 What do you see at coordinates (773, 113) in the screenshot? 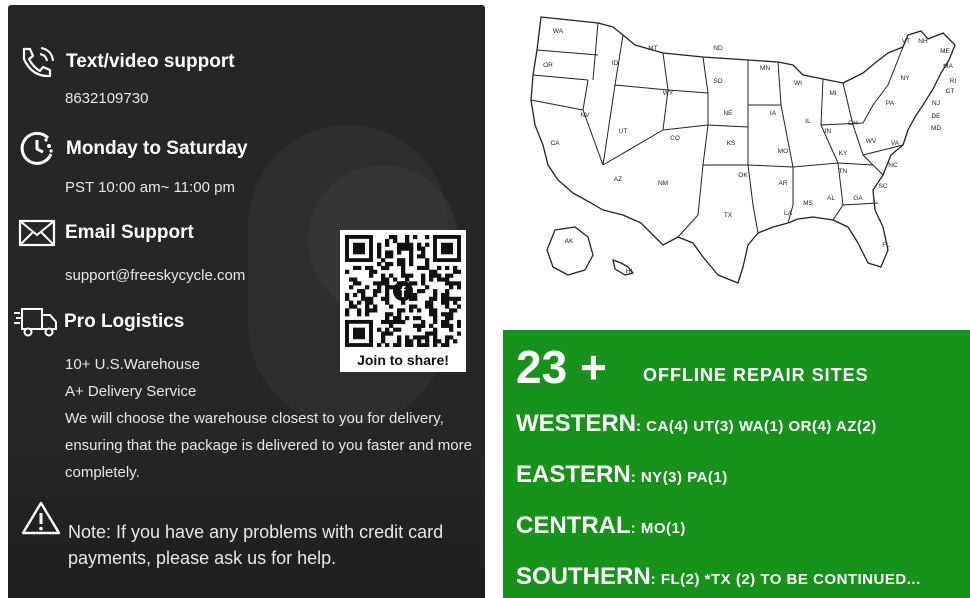
I see `state-label-ia: IA` at bounding box center [773, 113].